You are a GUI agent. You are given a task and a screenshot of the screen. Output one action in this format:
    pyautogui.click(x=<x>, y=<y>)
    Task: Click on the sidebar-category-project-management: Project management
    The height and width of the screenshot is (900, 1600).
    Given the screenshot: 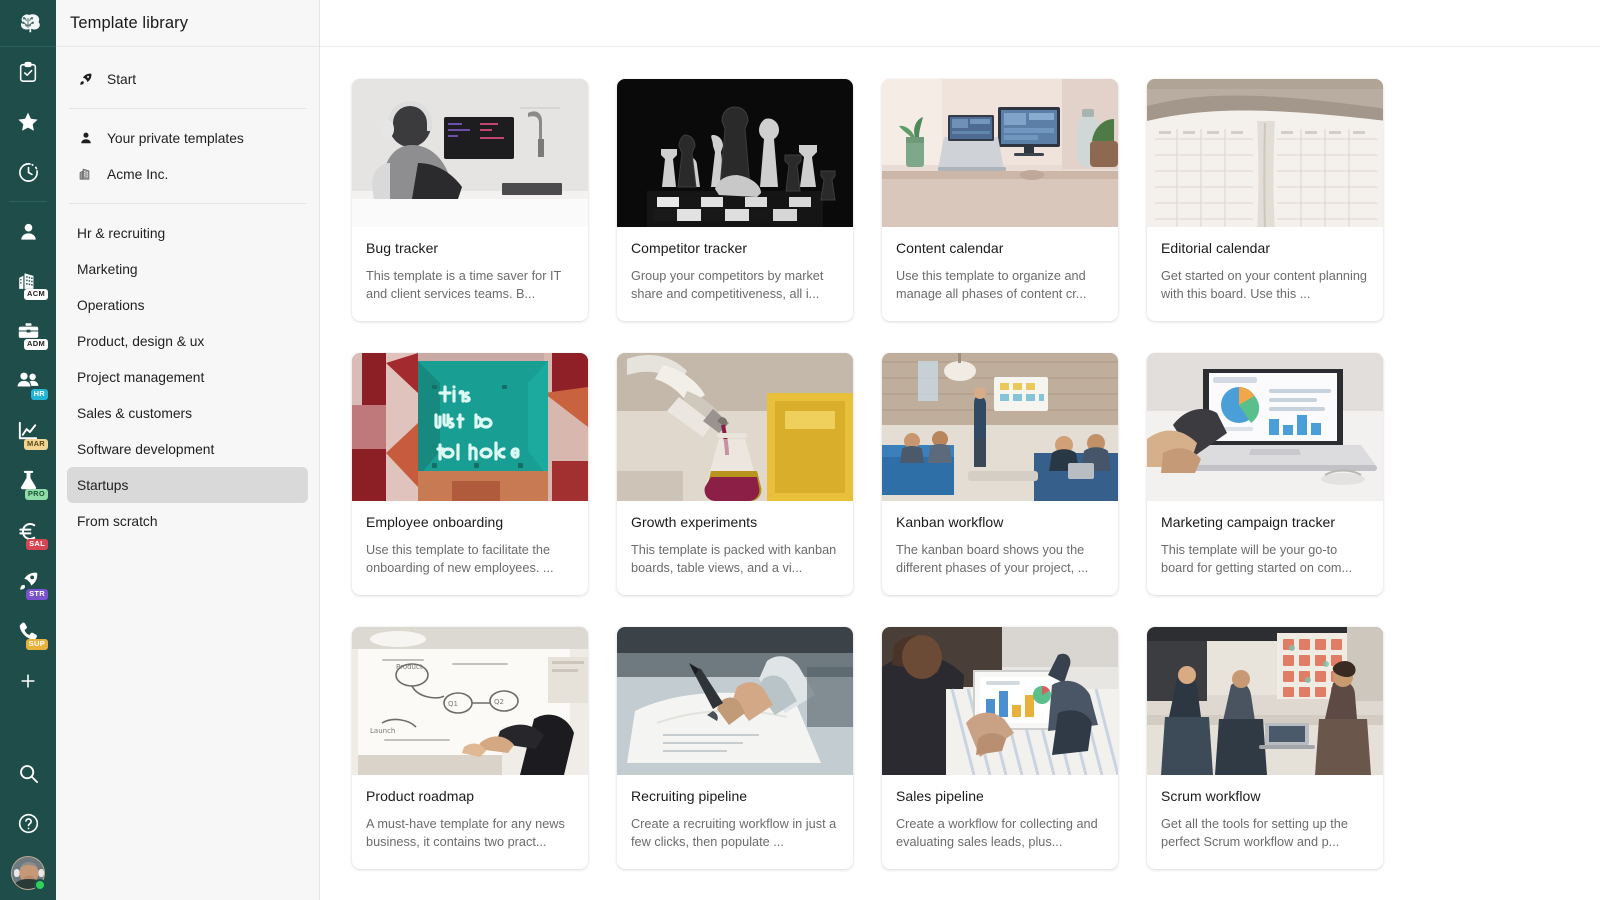 What is the action you would take?
    pyautogui.click(x=187, y=377)
    